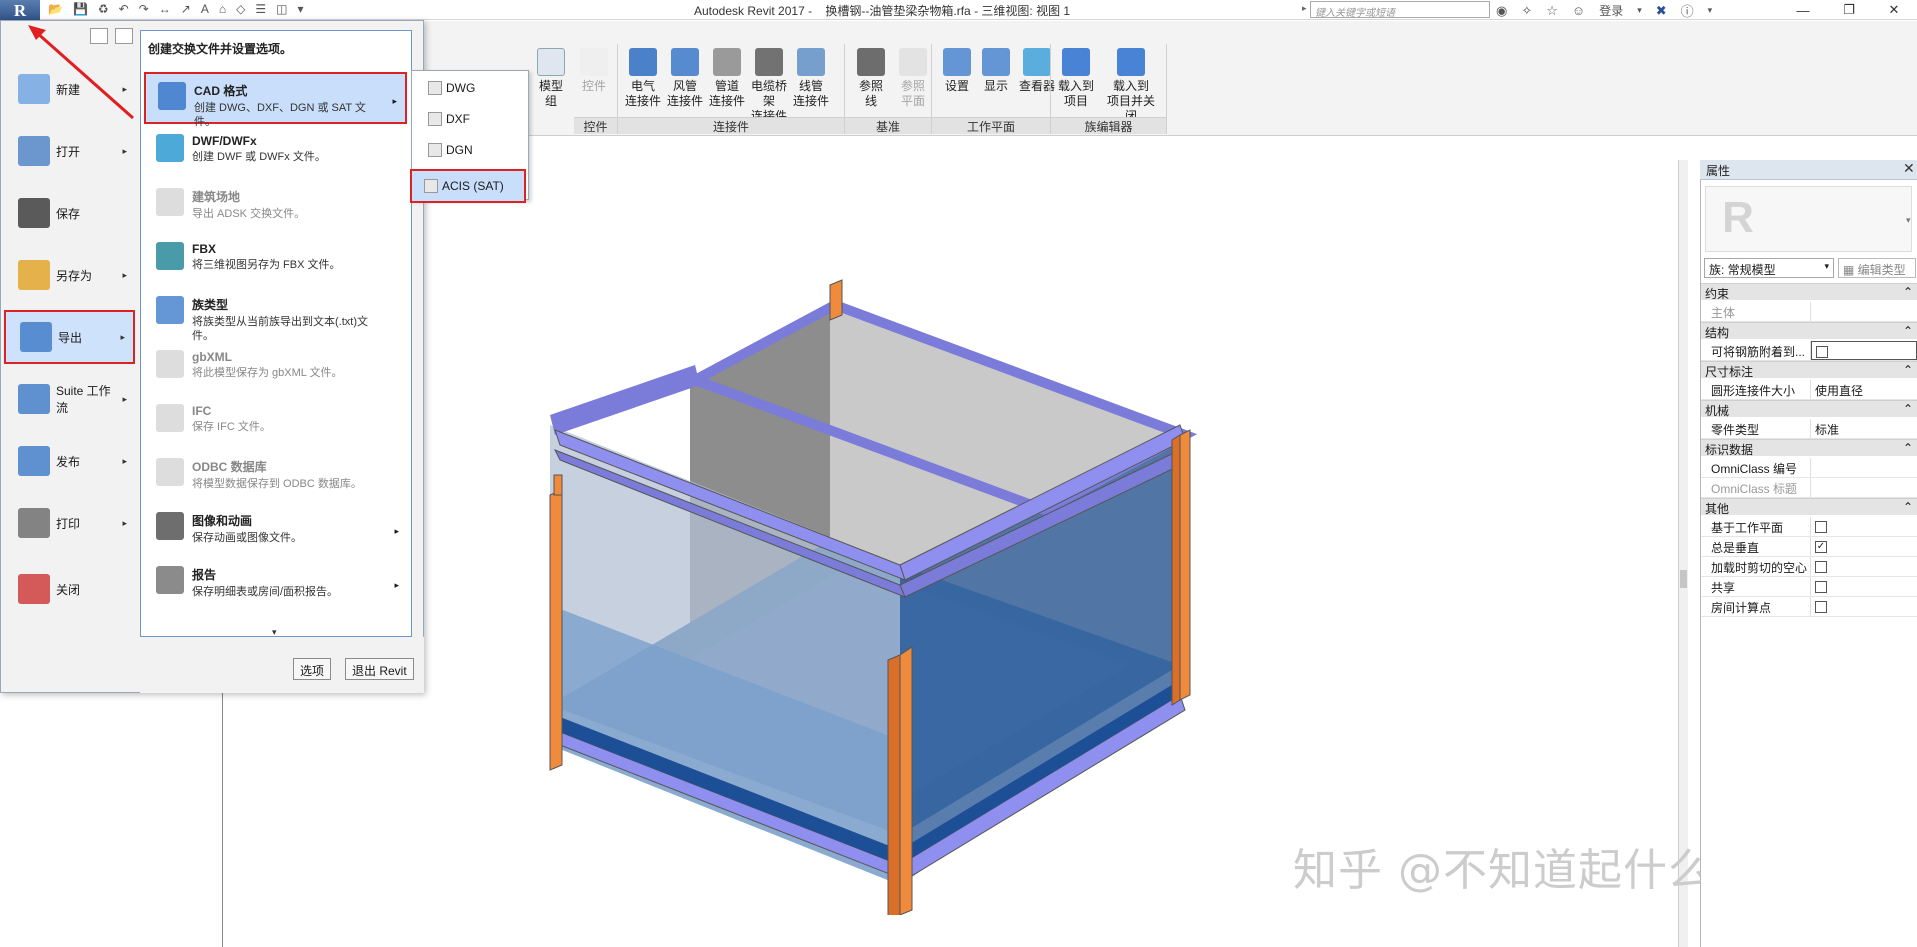 The height and width of the screenshot is (947, 1917). What do you see at coordinates (1864, 546) in the screenshot?
I see `property-value: ✓` at bounding box center [1864, 546].